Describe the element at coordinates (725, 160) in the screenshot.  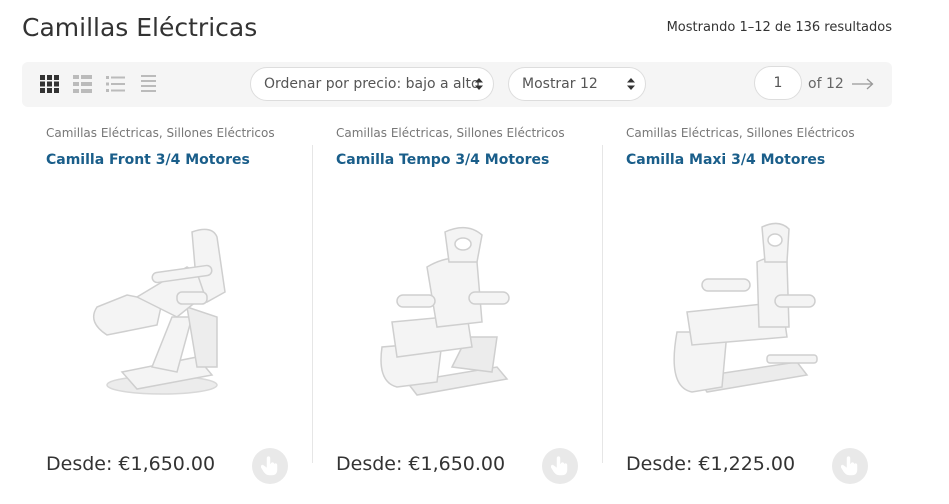
I see `product-title-link: Camilla Maxi 3/4 Motores` at that location.